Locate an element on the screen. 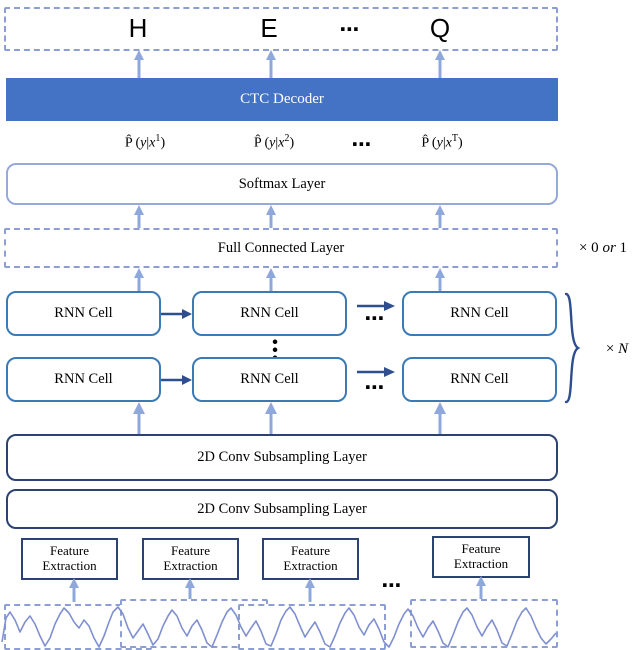 The height and width of the screenshot is (650, 643). conv-subsampling-layer-2: 2D Conv Subsampling Layer is located at coordinates (282, 509).